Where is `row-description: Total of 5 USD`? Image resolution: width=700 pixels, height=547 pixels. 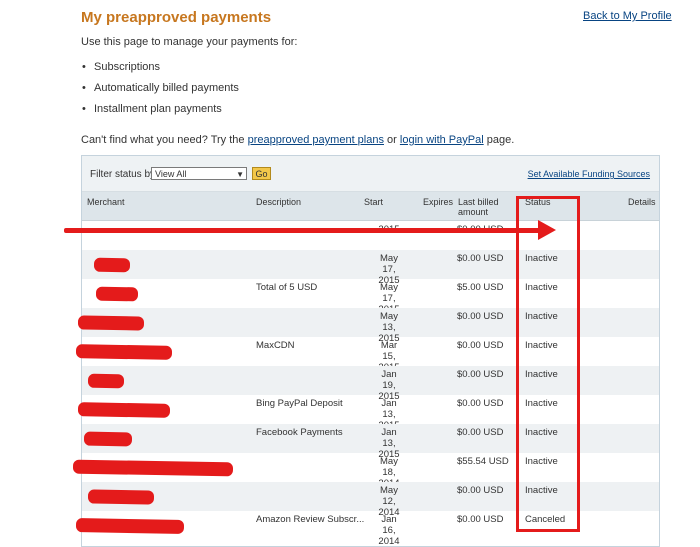 row-description: Total of 5 USD is located at coordinates (287, 287).